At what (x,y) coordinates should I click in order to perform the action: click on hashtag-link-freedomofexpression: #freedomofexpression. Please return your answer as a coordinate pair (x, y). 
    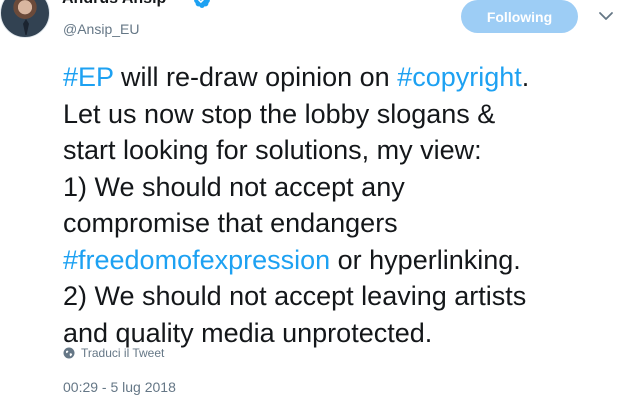
    Looking at the image, I should click on (196, 260).